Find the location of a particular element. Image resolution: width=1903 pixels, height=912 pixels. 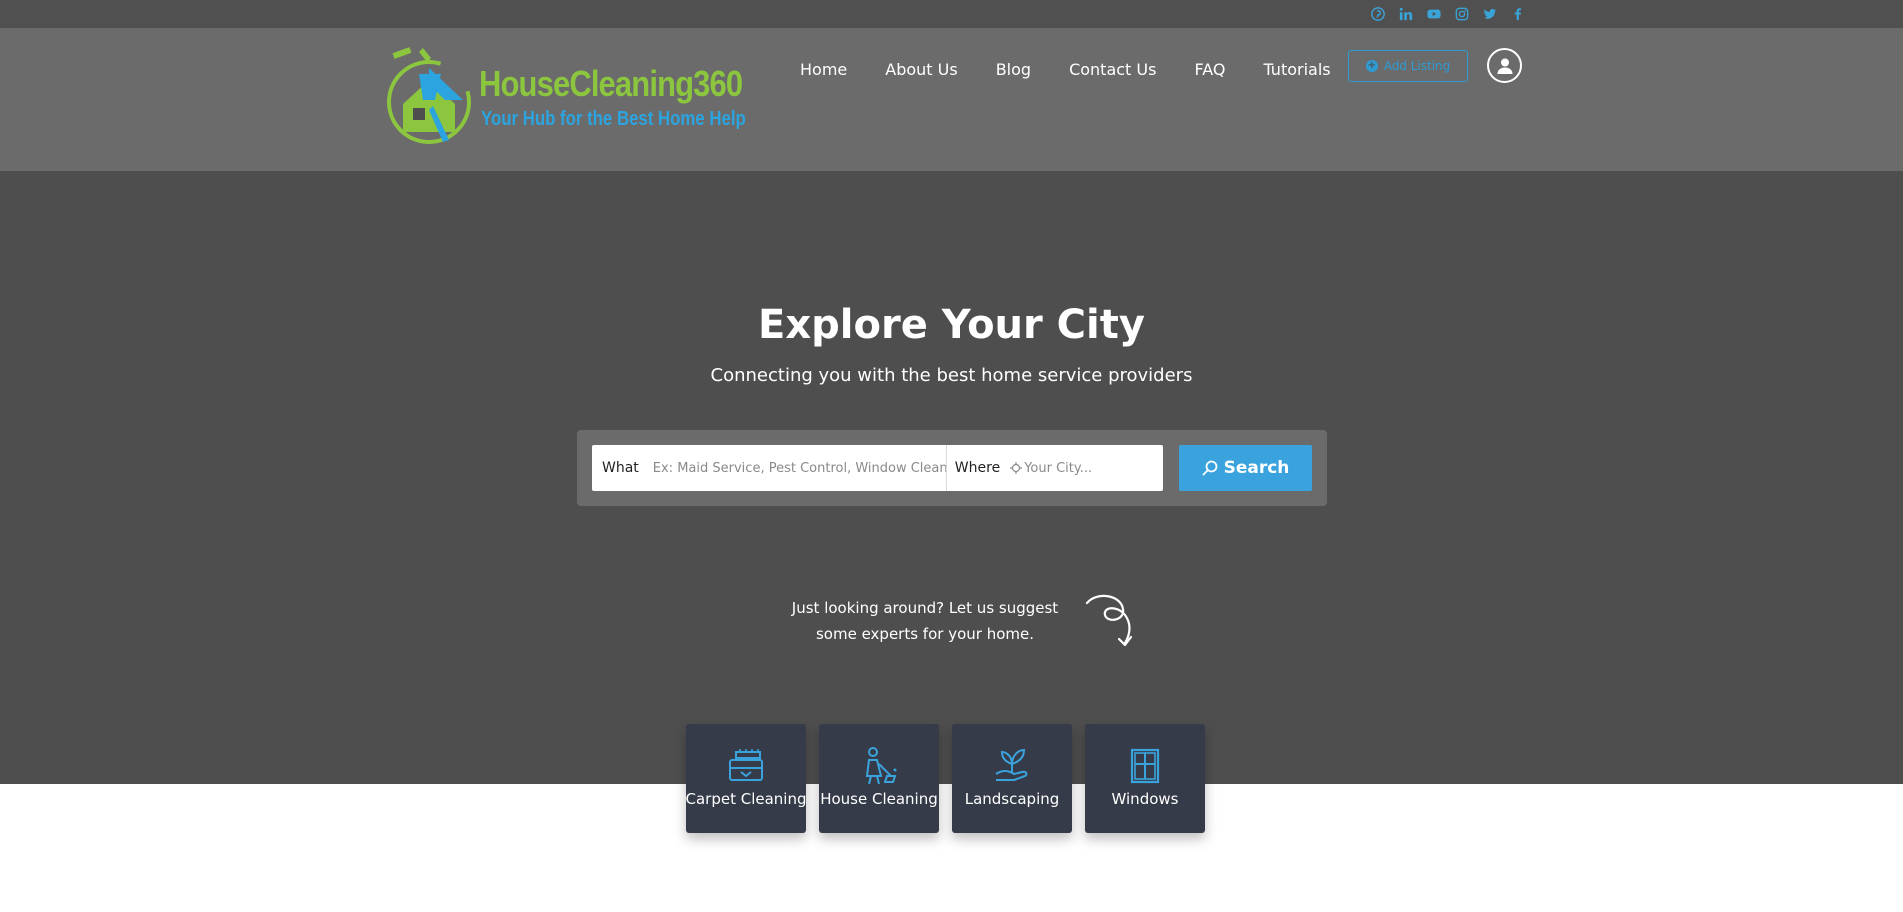

curly-arrow-icon is located at coordinates (1109, 620).